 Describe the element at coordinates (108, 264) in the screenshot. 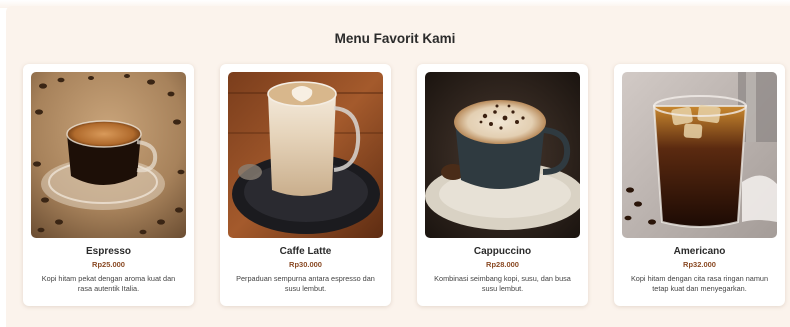

I see `menu-item-price: Rp25.000` at that location.